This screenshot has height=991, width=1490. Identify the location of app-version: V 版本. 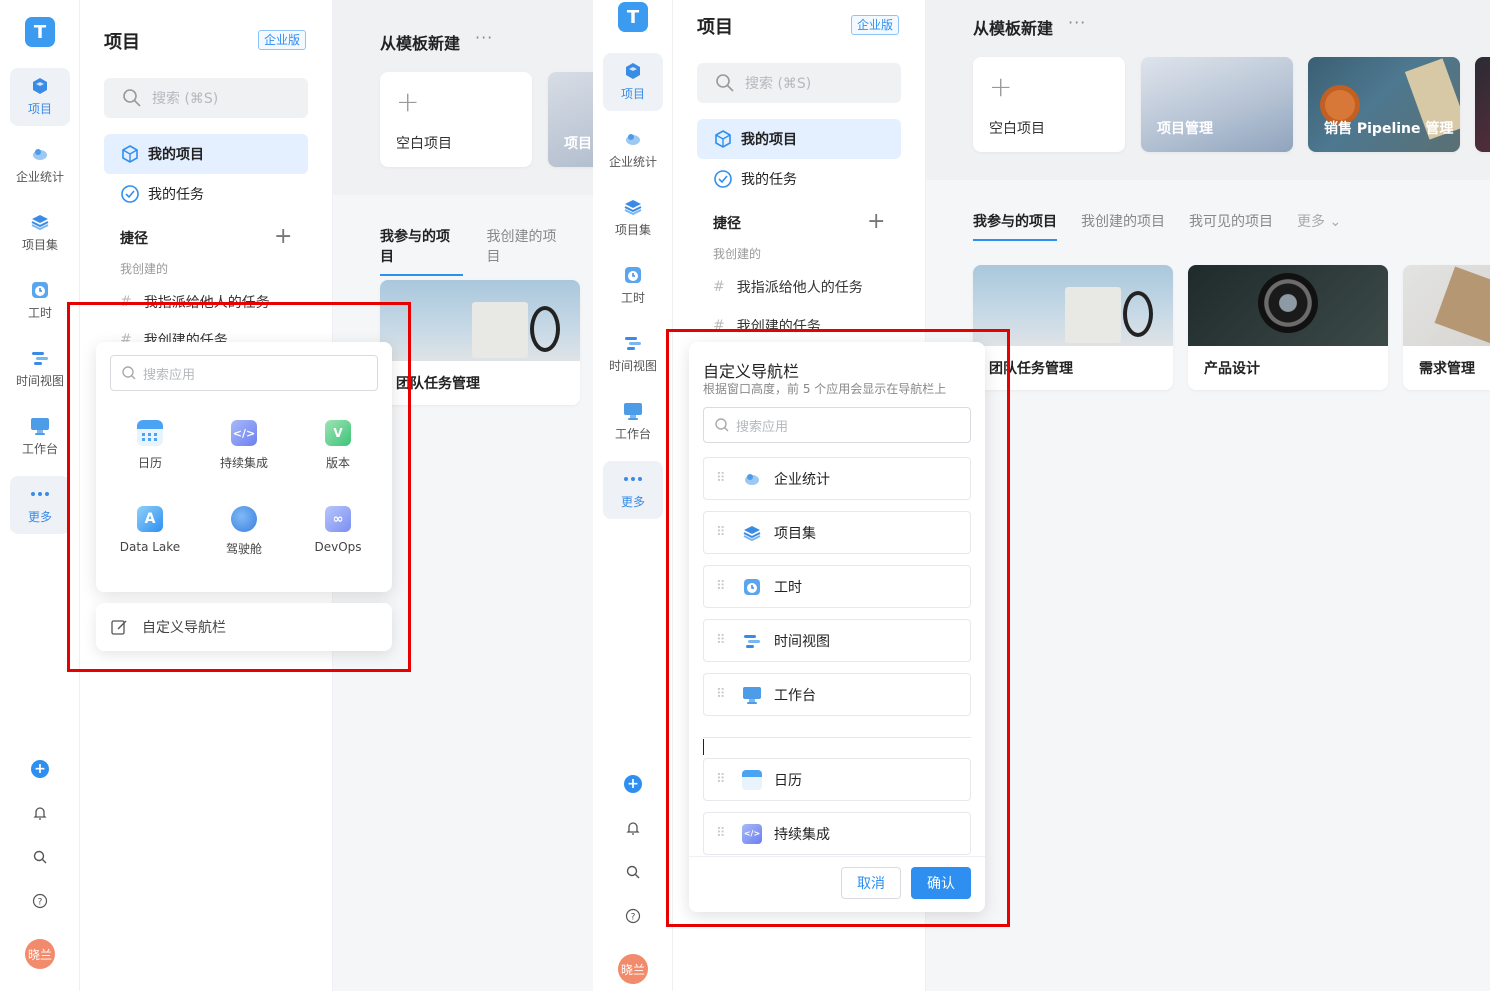
(338, 445).